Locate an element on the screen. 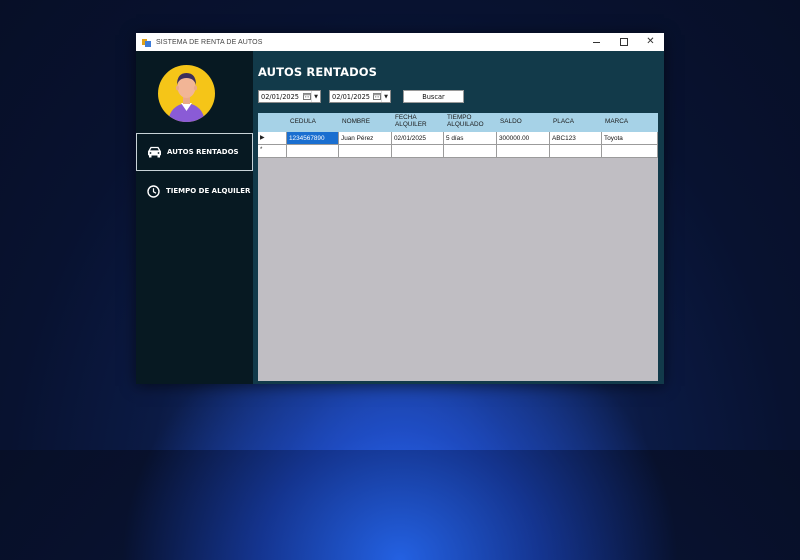 This screenshot has height=560, width=800. column-header: FECHA ALQUILER is located at coordinates (418, 122).